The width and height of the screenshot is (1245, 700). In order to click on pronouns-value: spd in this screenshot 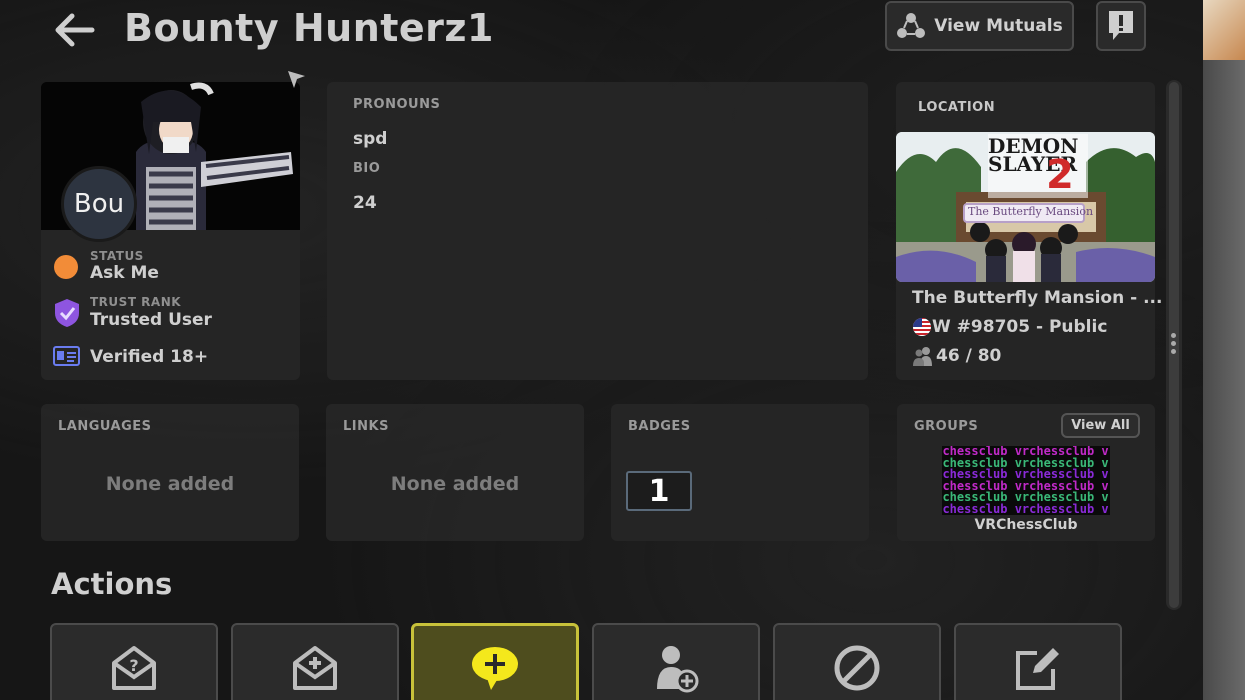, I will do `click(370, 139)`.